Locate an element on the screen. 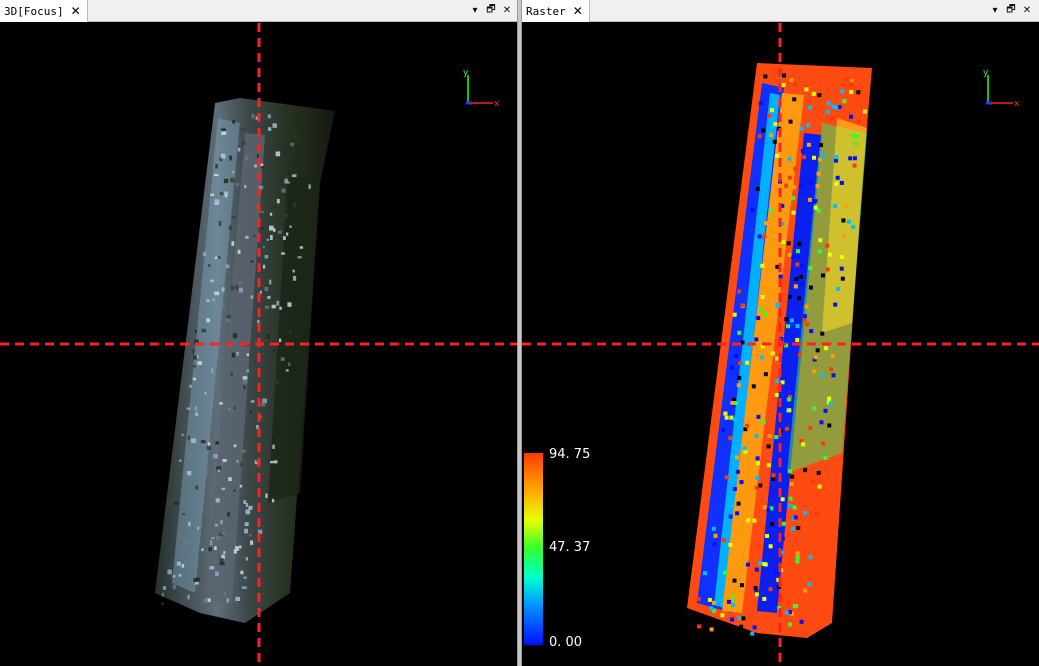 The image size is (1039, 666). legend-mid-label: 47. 37 is located at coordinates (570, 547).